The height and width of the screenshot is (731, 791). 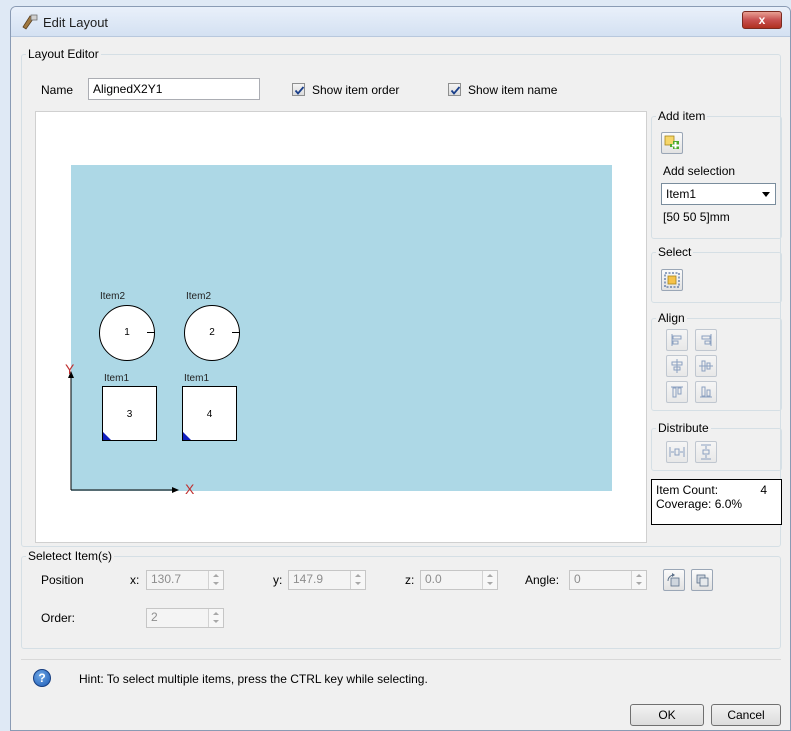 What do you see at coordinates (63, 54) in the screenshot?
I see `layout-editor-label: Layout Editor` at bounding box center [63, 54].